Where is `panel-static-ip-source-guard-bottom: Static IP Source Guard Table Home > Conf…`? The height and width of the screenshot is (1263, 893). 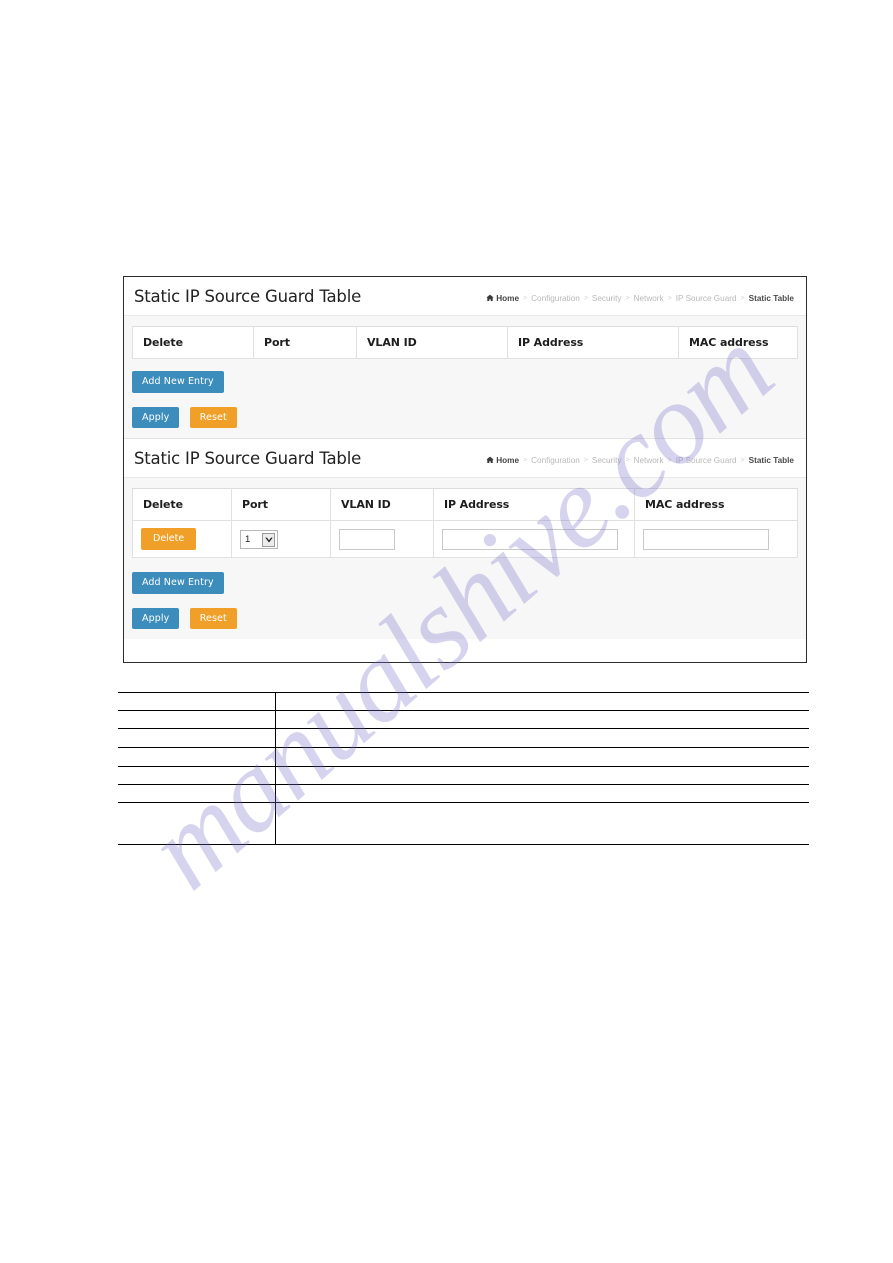
panel-static-ip-source-guard-bottom: Static IP Source Guard Table Home > Conf… is located at coordinates (465, 538).